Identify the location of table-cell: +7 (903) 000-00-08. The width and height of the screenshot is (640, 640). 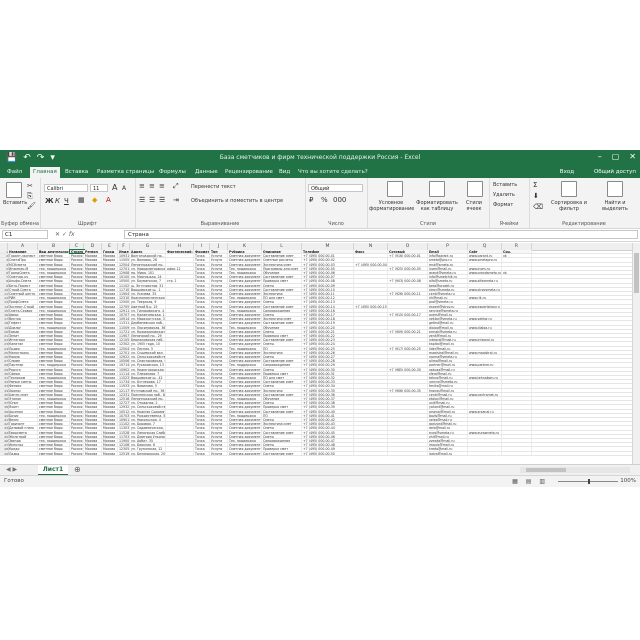
(408, 281).